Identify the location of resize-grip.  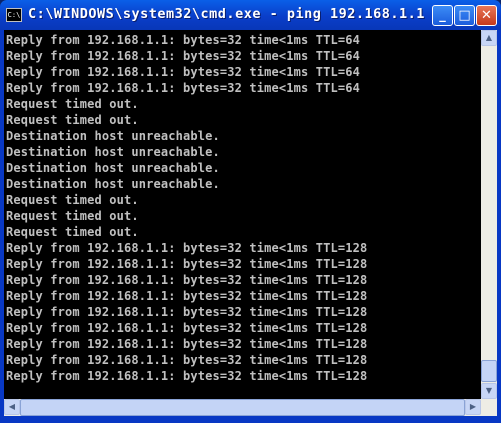
(489, 407).